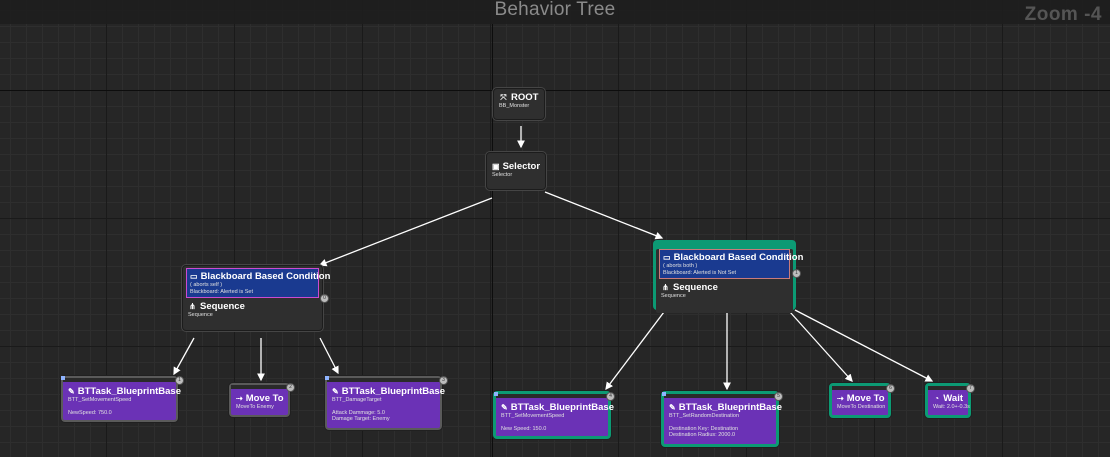  I want to click on wire-right-task1, so click(635, 351).